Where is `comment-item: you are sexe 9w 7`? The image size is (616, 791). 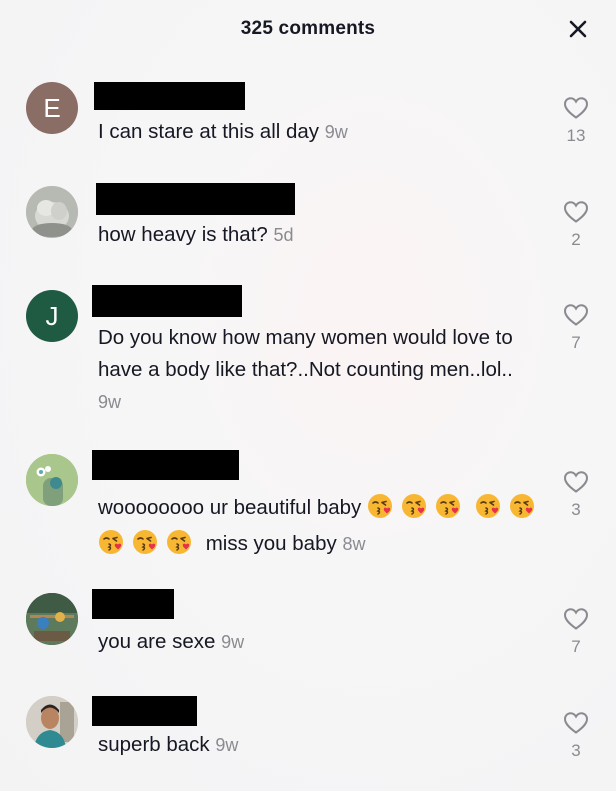
comment-item: you are sexe 9w 7 is located at coordinates (308, 628).